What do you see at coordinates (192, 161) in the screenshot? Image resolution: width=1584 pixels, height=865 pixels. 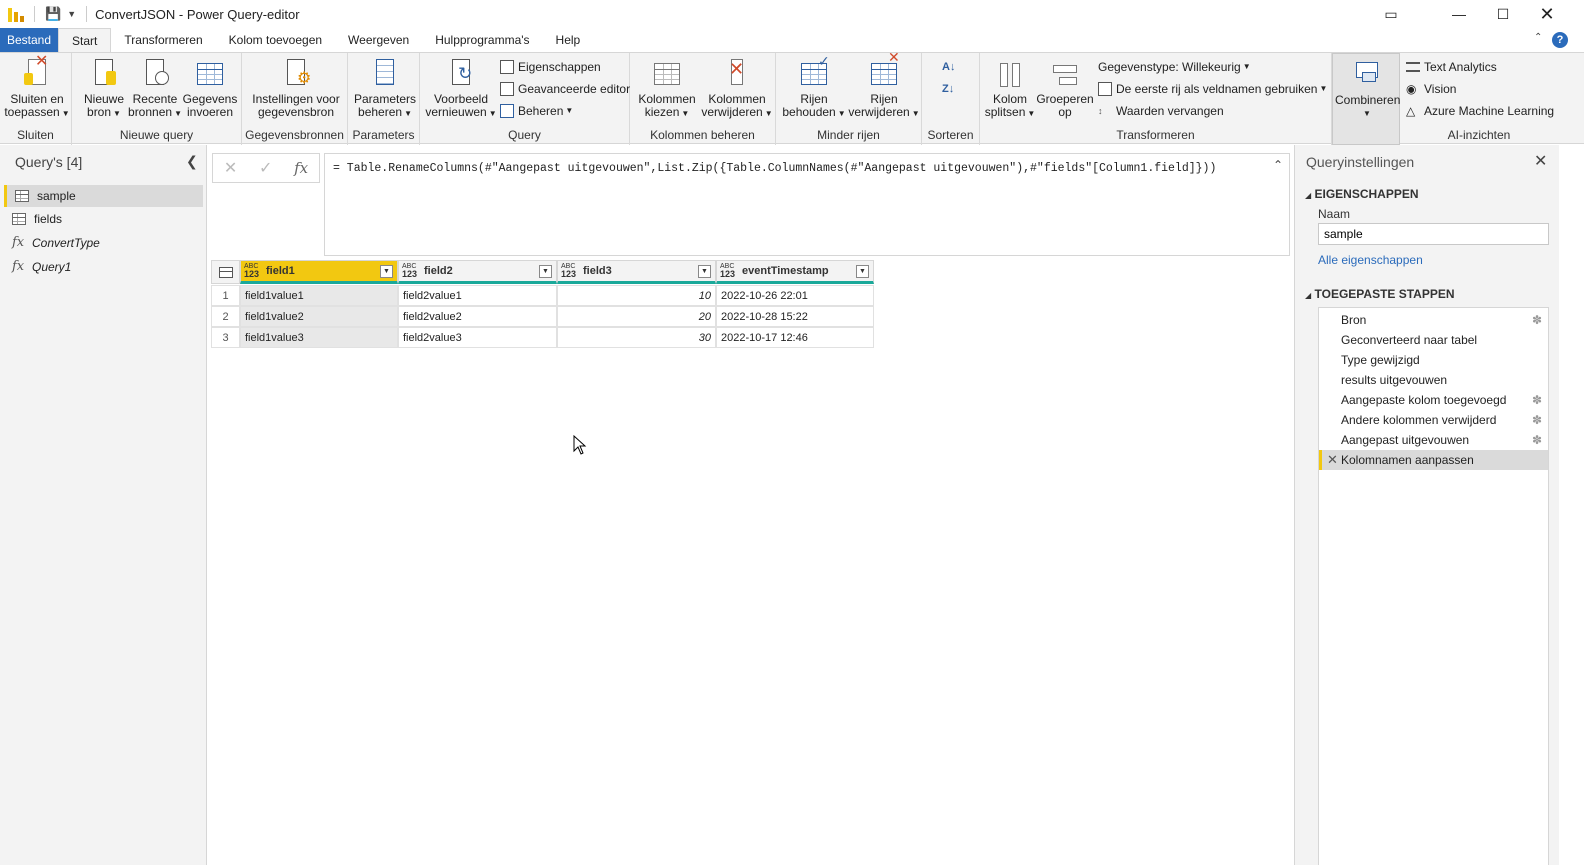 I see `collapse-queries-icon: ❮` at bounding box center [192, 161].